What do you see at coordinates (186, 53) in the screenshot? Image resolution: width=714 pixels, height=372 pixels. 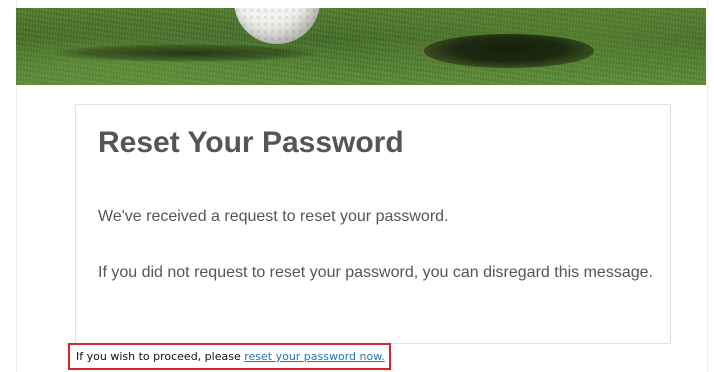 I see `golf-ball-shadow` at bounding box center [186, 53].